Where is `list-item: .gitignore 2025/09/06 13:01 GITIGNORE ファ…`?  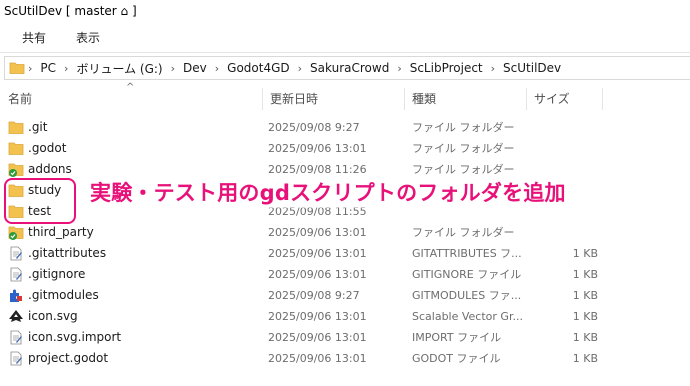
list-item: .gitignore 2025/09/06 13:01 GITIGNORE ファ… is located at coordinates (345, 274).